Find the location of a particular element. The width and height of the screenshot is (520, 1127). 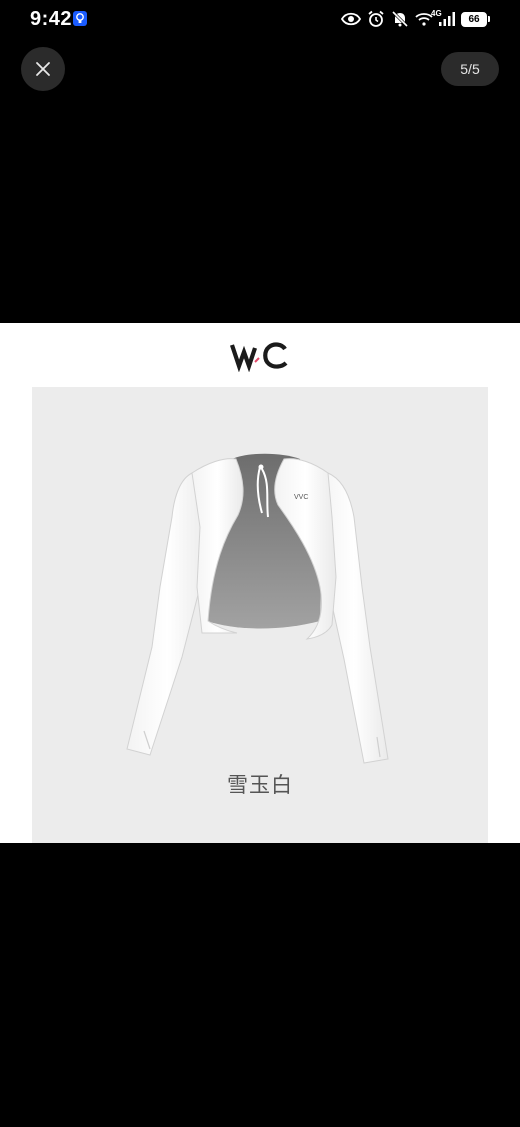

color-name-label: 雪玉白 is located at coordinates (260, 785).